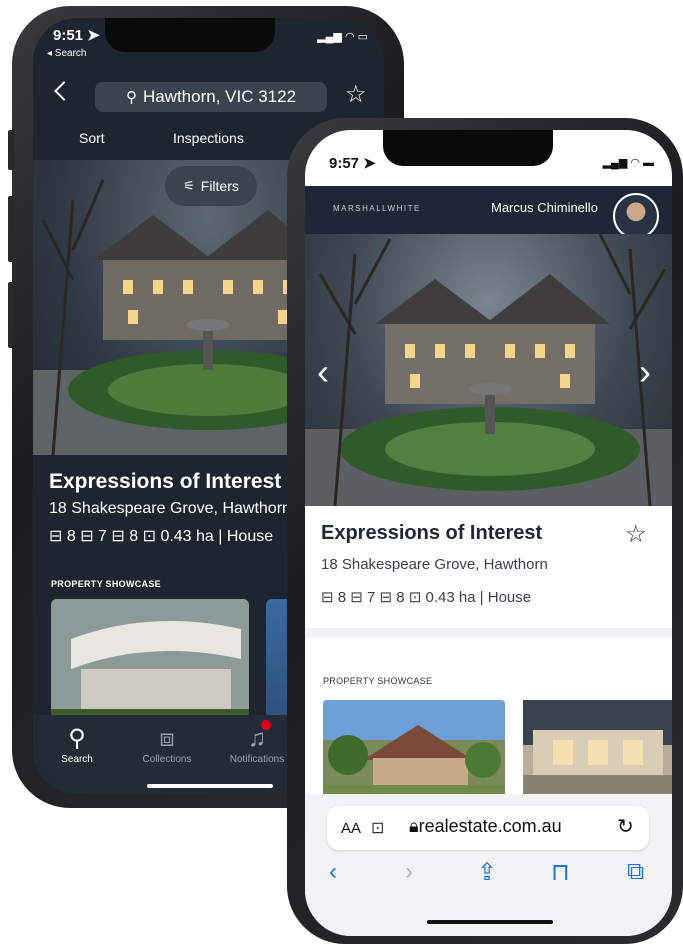 Image resolution: width=683 pixels, height=946 pixels. Describe the element at coordinates (635, 872) in the screenshot. I see `tabs-icon: ⧉` at that location.